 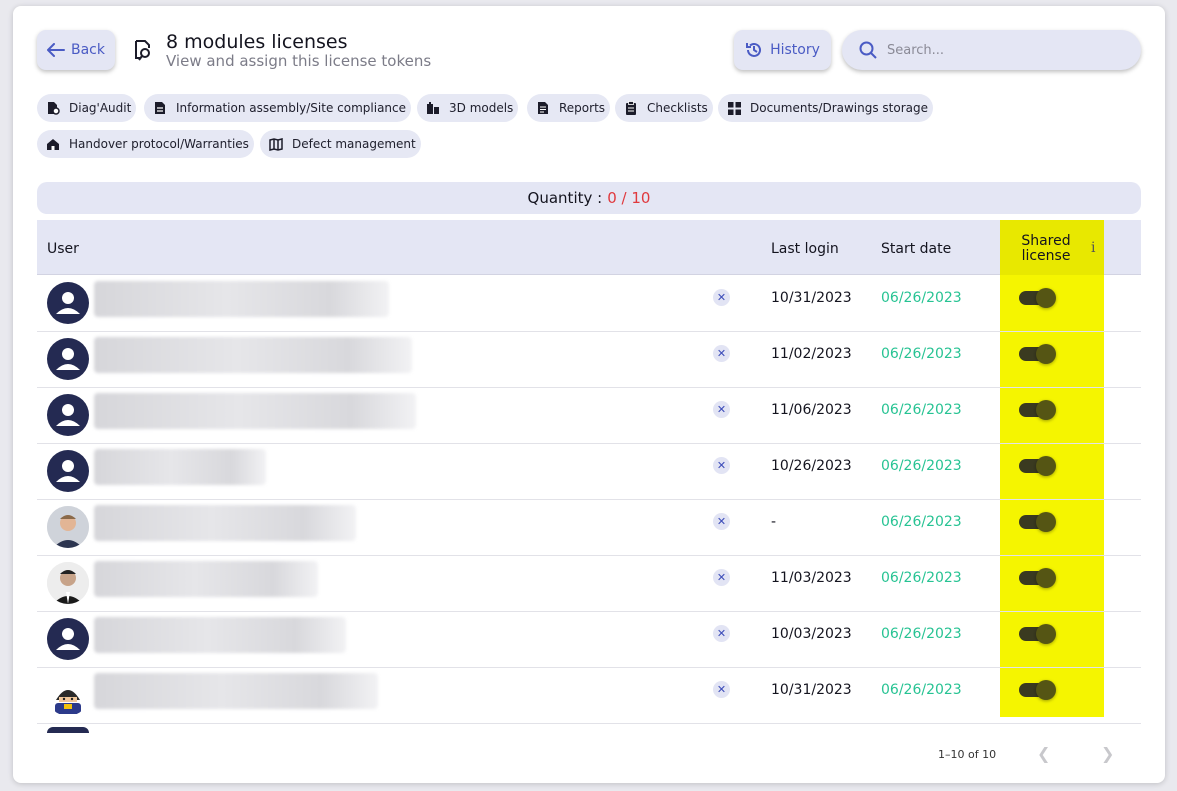 What do you see at coordinates (795, 50) in the screenshot?
I see `history-label: History` at bounding box center [795, 50].